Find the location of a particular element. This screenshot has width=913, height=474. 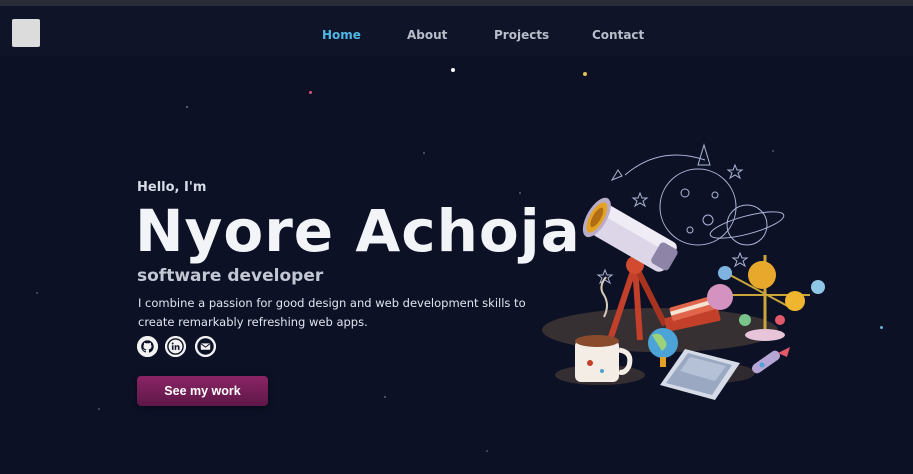

email-icon is located at coordinates (205, 346).